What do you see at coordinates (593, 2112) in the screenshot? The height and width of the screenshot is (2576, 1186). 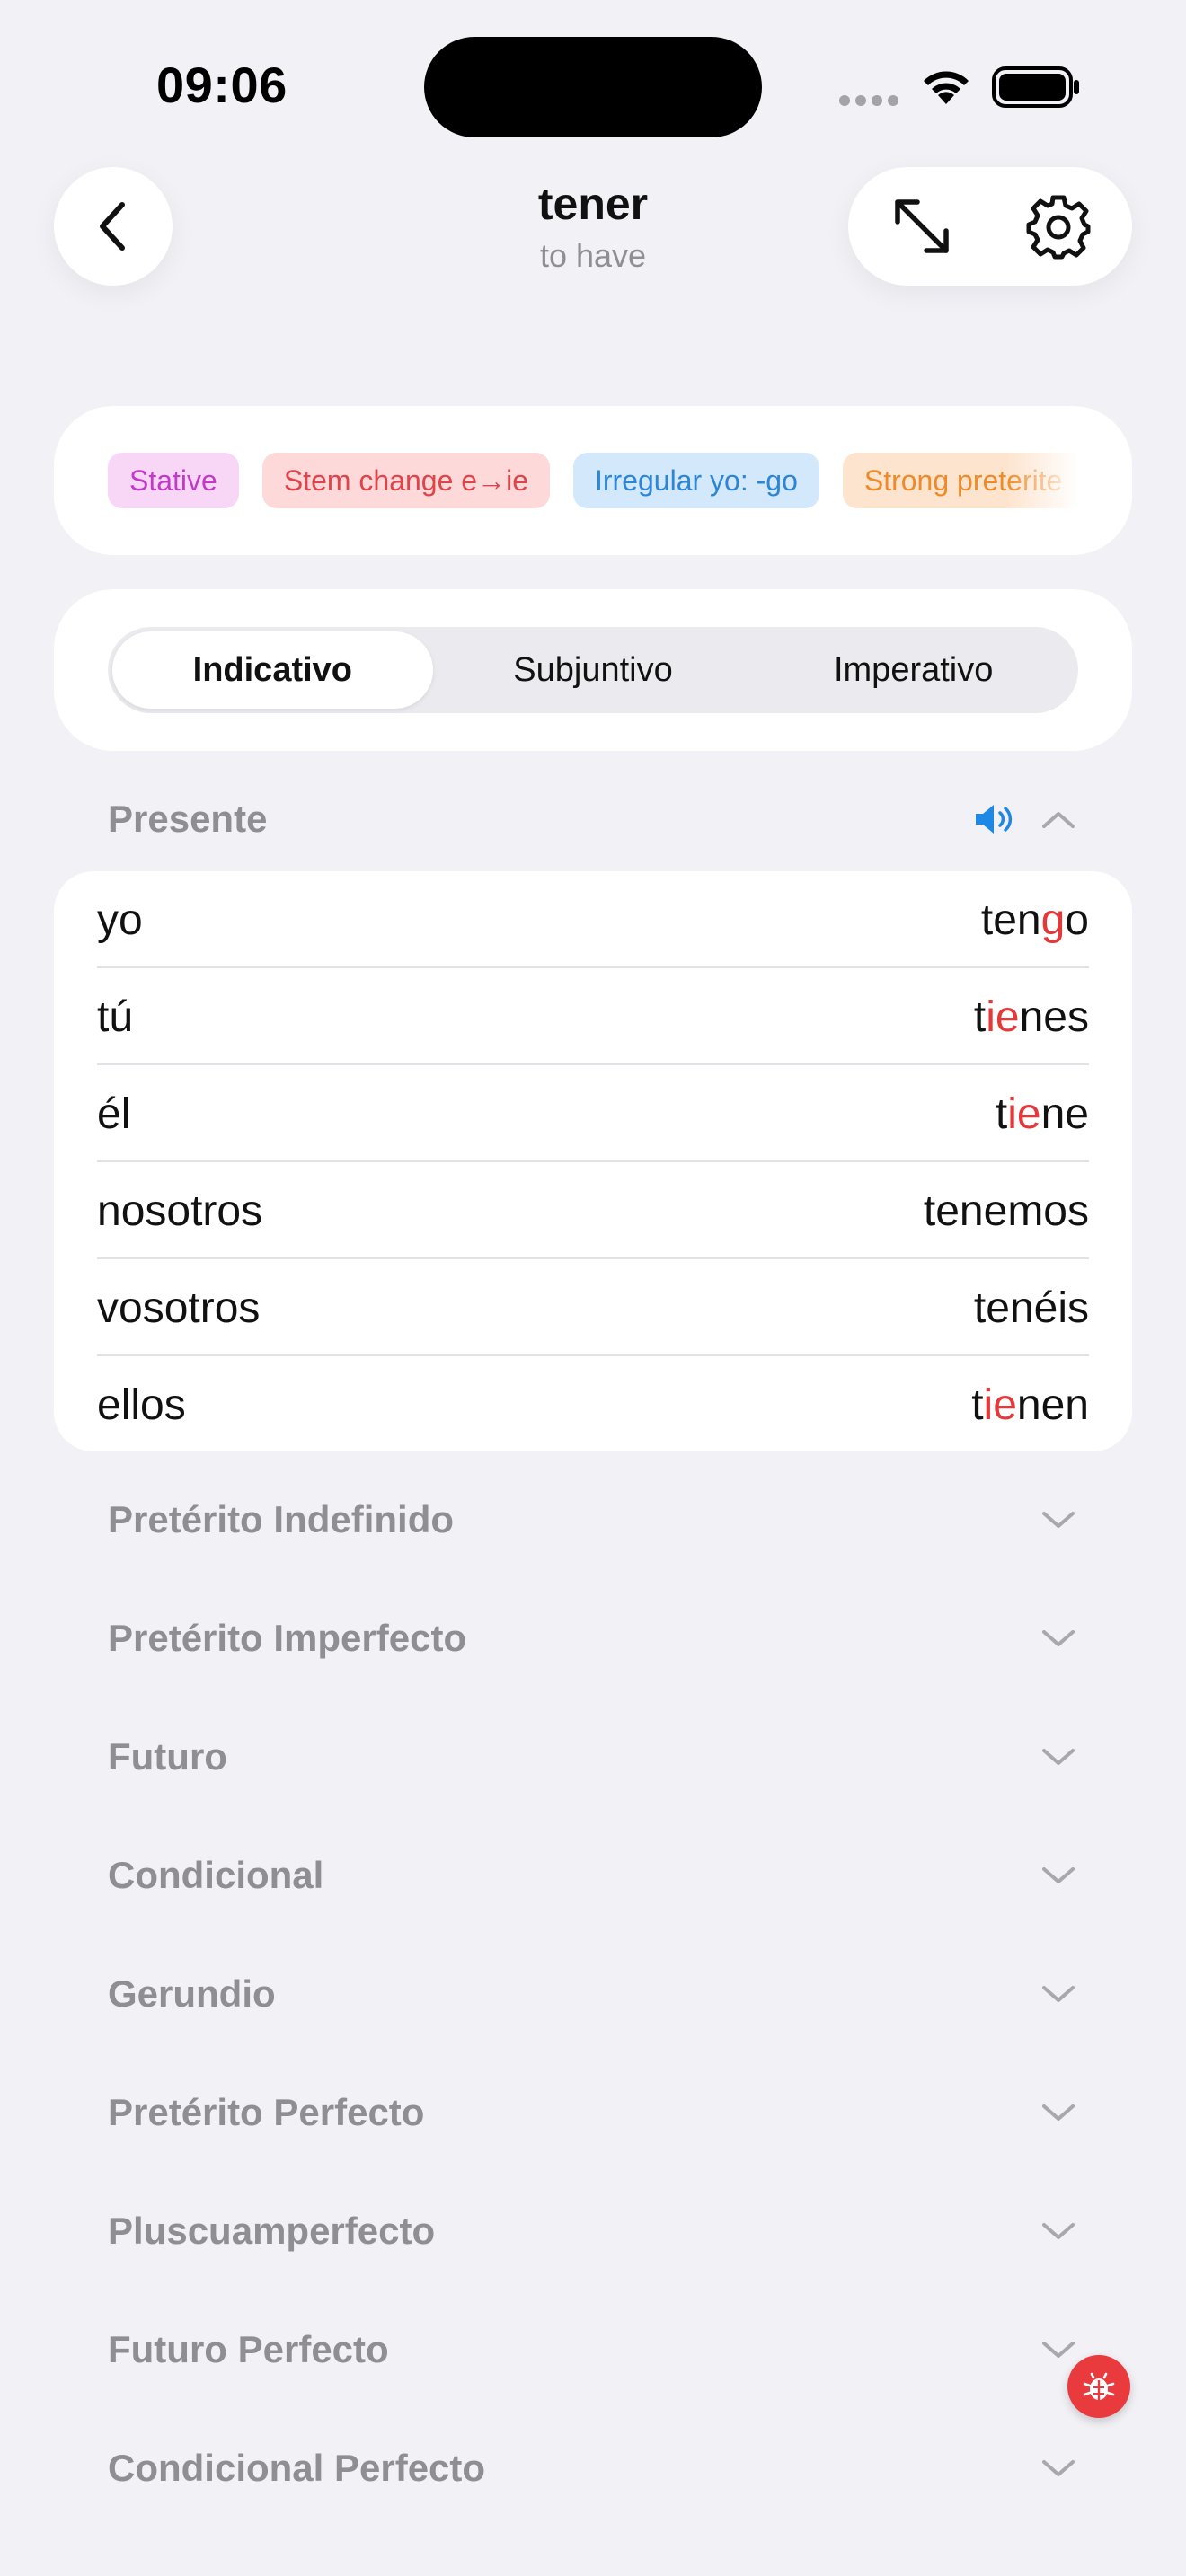 I see `tense-header: Pretérito Perfecto` at bounding box center [593, 2112].